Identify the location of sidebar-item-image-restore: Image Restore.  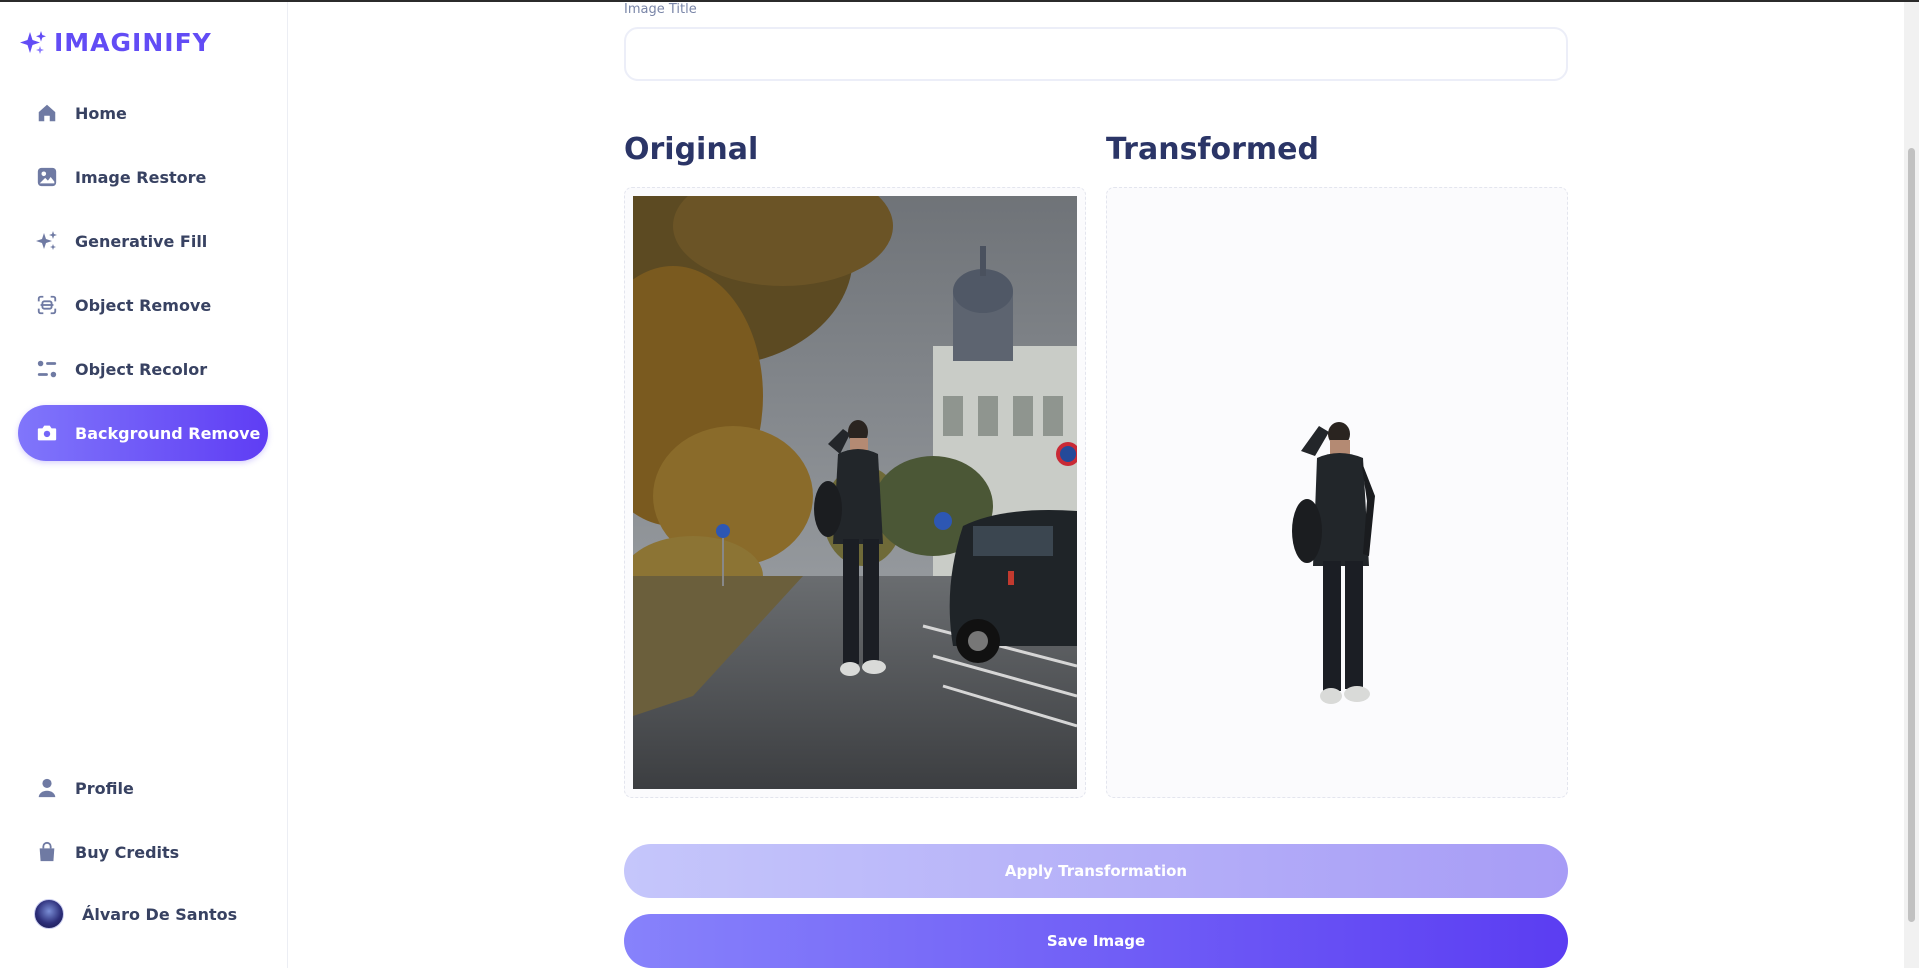
(143, 177).